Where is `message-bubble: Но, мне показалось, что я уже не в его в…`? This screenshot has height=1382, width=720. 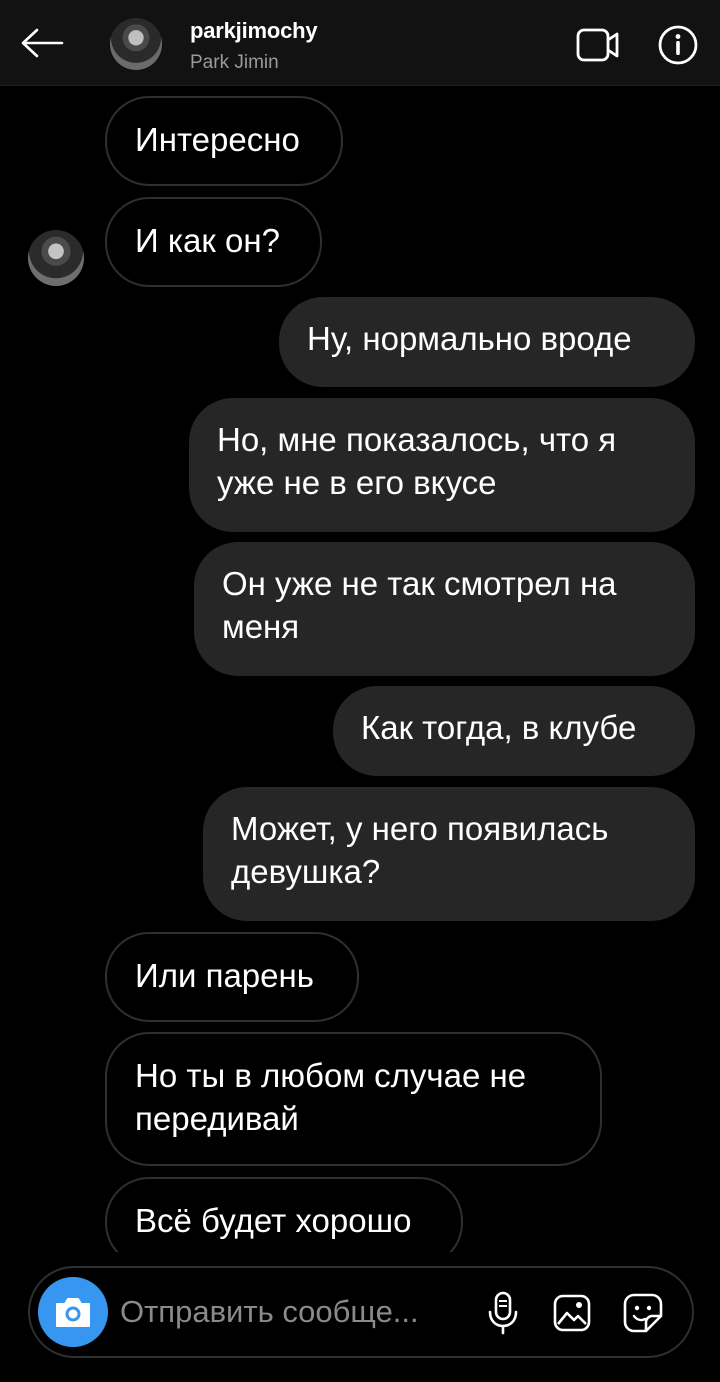
message-bubble: Но, мне показалось, что я уже не в его в… is located at coordinates (442, 465).